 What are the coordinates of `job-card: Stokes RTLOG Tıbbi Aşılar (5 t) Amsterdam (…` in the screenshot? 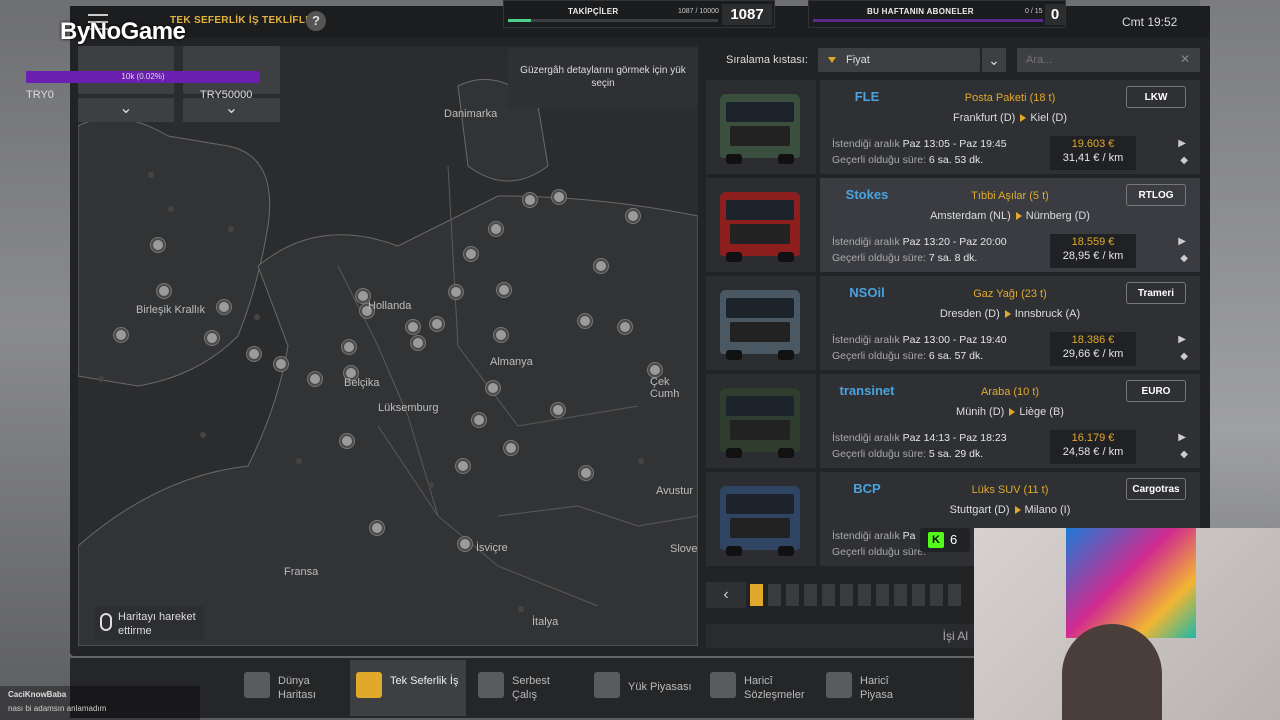 It's located at (953, 225).